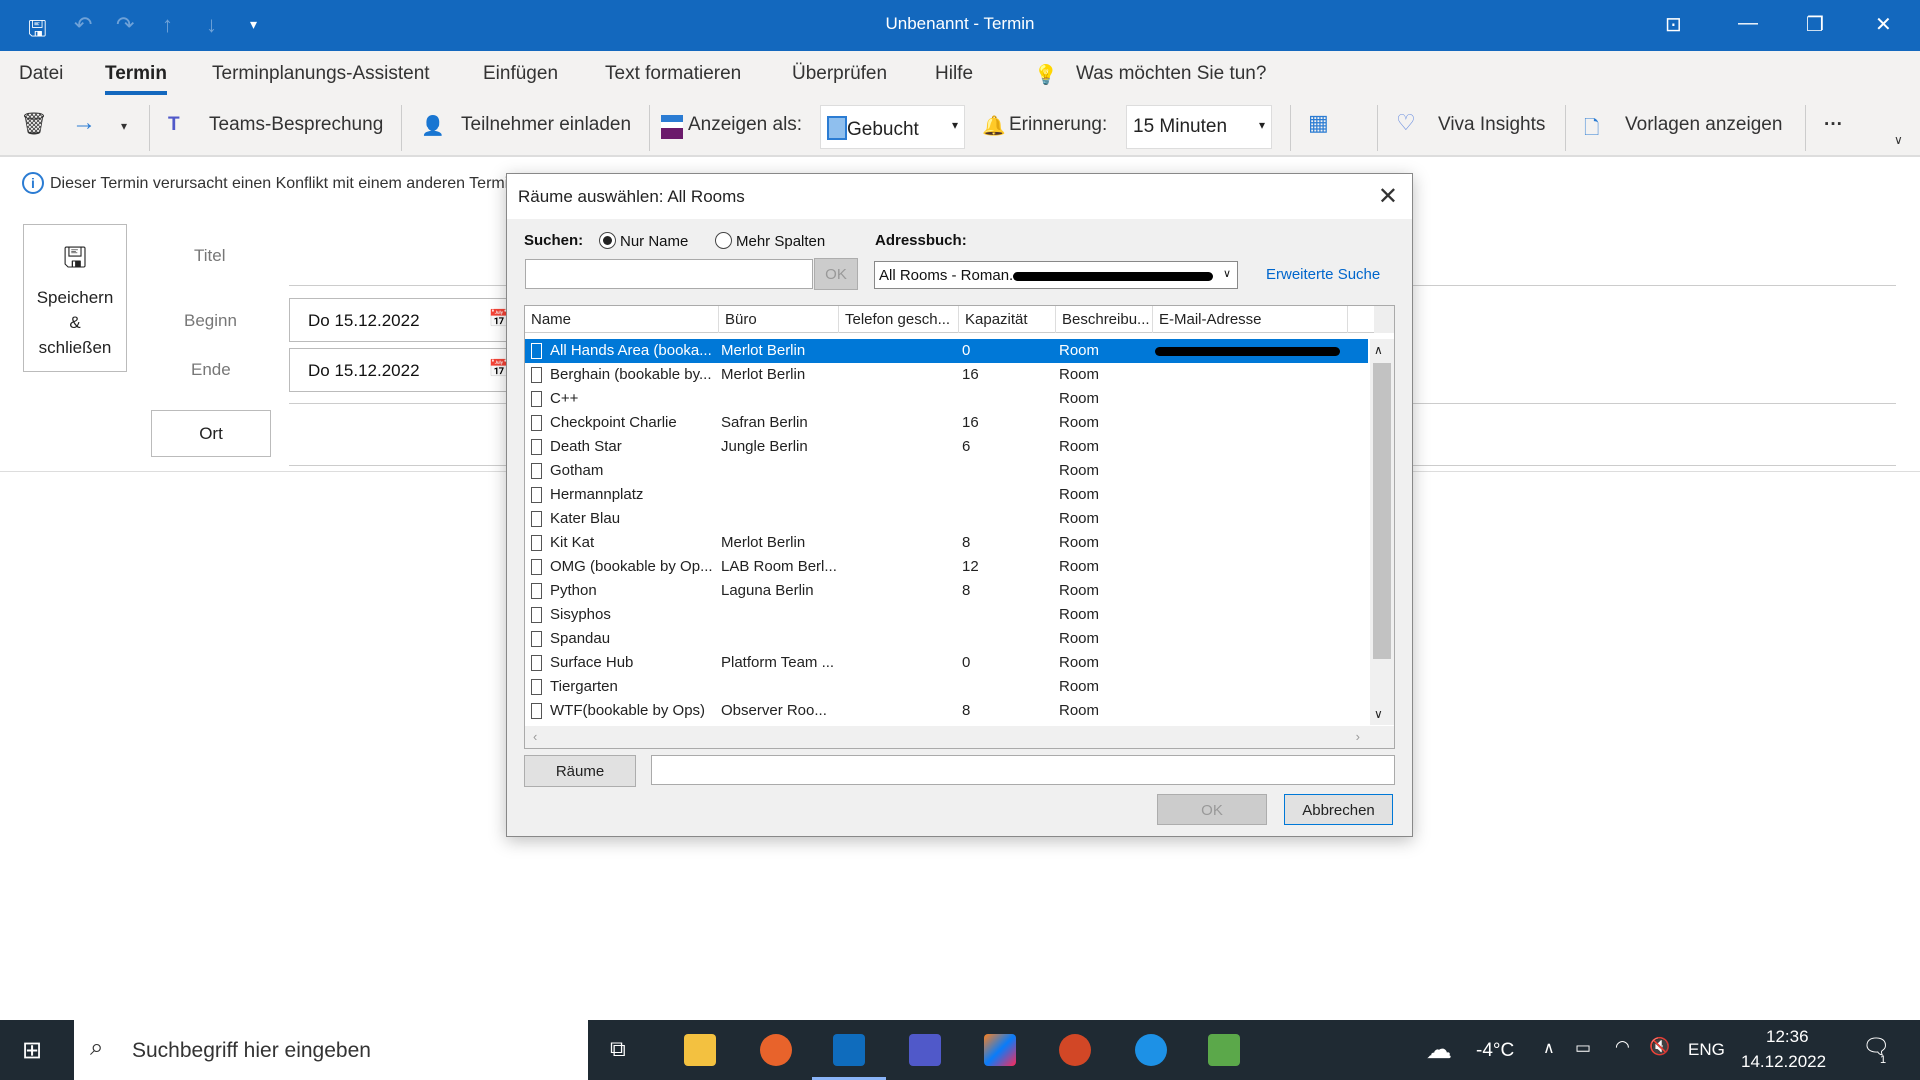 Image resolution: width=1920 pixels, height=1080 pixels. I want to click on search-ok-button: OK, so click(836, 274).